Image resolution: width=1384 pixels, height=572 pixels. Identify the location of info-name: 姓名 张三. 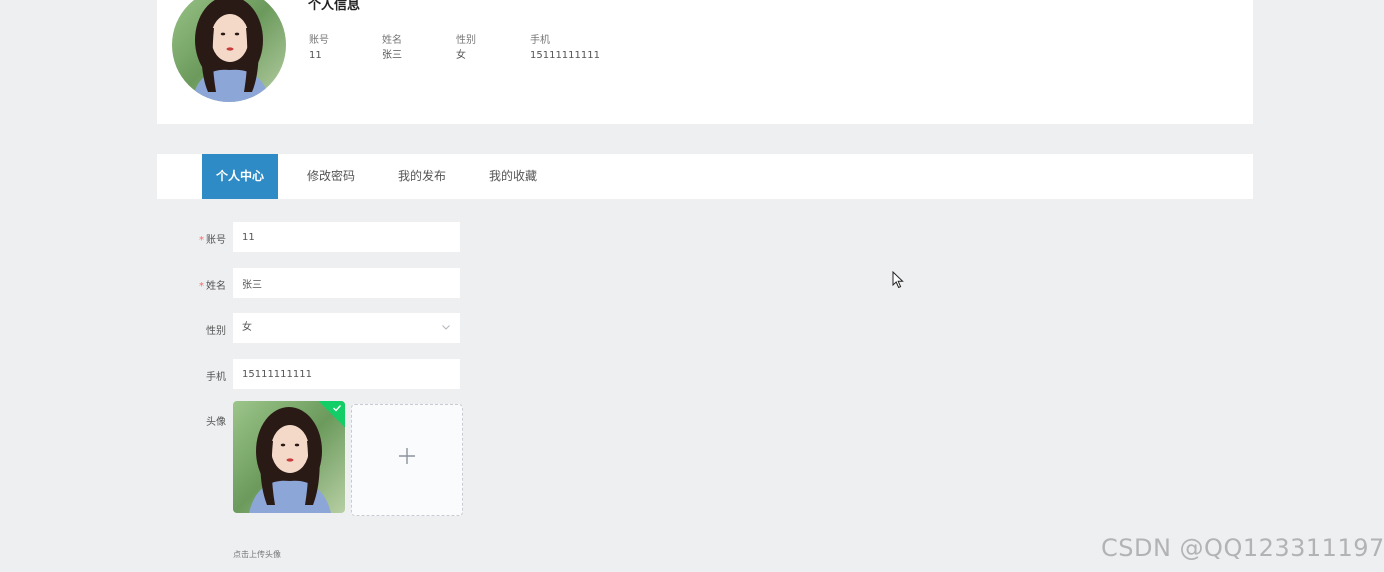
(392, 48).